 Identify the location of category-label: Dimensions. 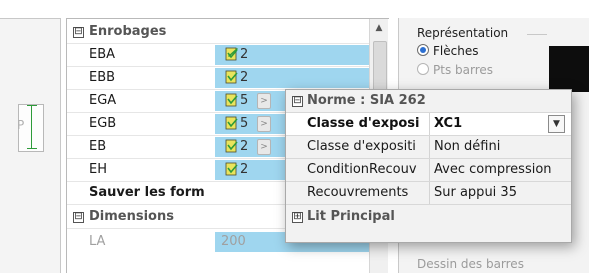
(131, 216).